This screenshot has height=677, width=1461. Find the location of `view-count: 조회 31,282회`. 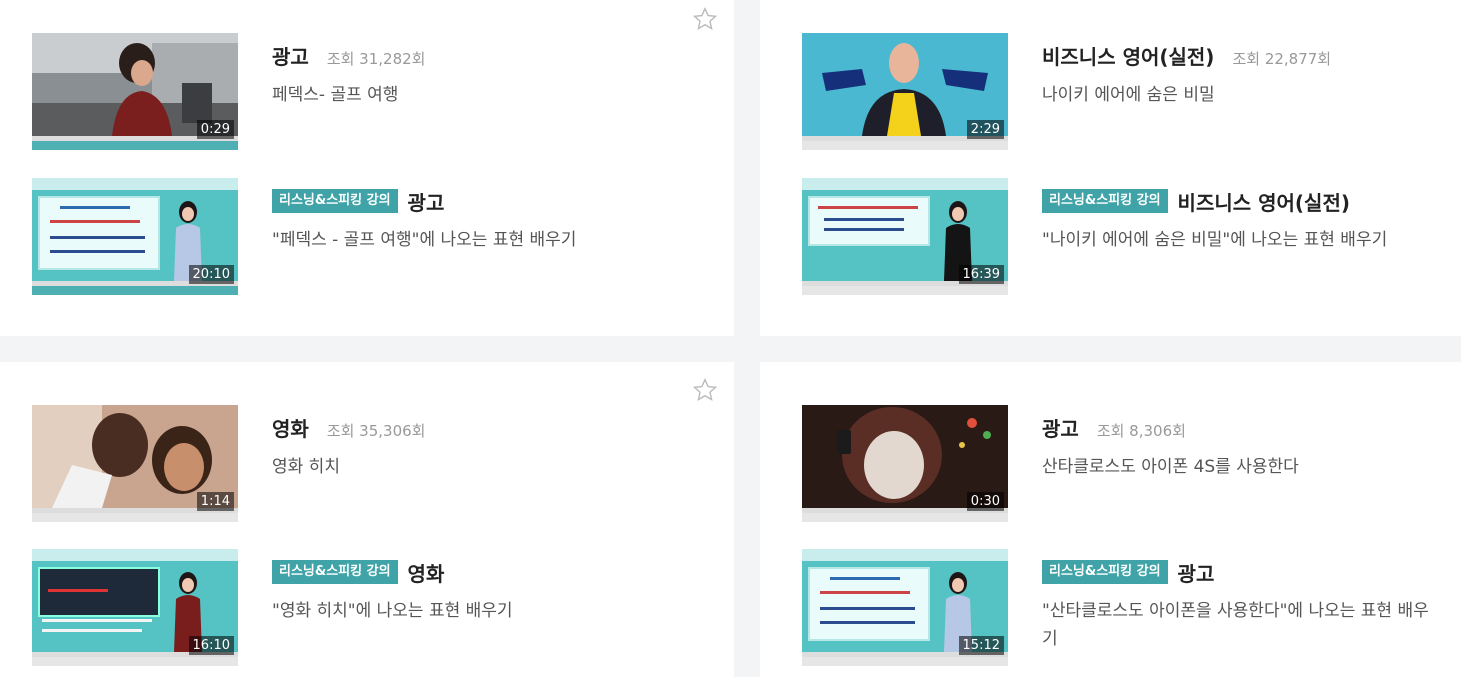

view-count: 조회 31,282회 is located at coordinates (376, 59).